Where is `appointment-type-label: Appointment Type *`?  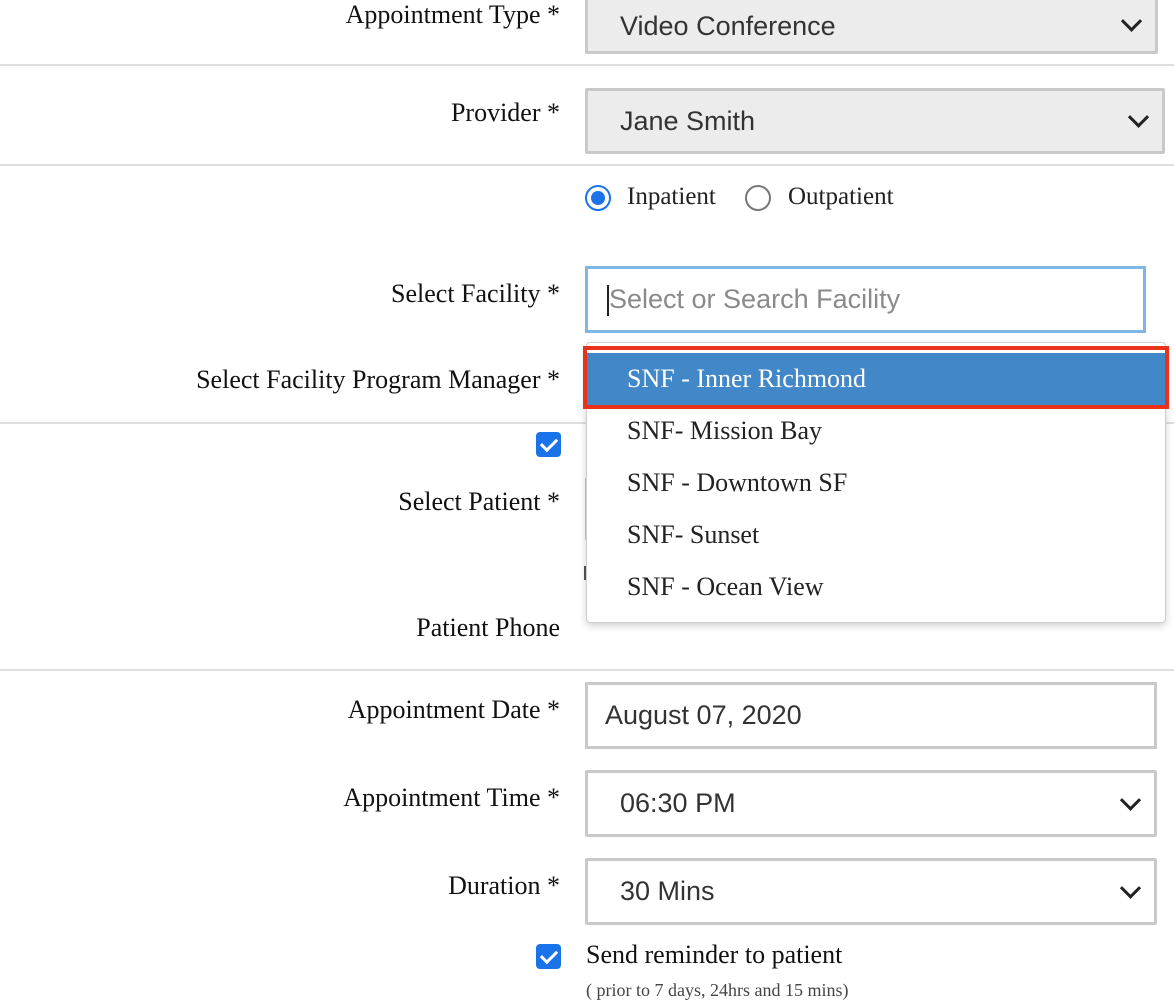
appointment-type-label: Appointment Type * is located at coordinates (452, 14).